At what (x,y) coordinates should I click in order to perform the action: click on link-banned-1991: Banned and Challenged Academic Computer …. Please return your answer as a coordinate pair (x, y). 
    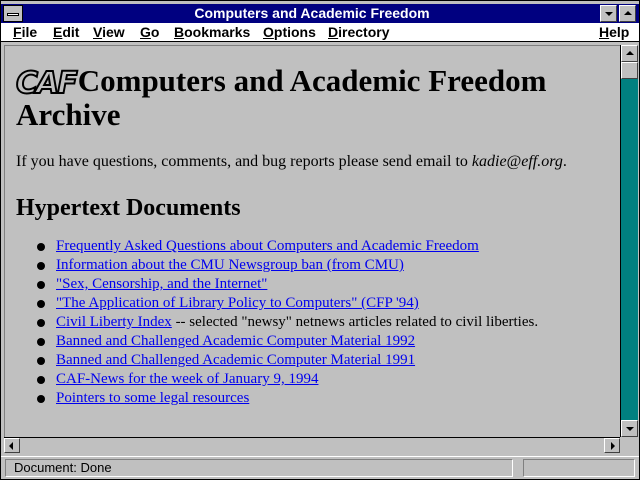
    Looking at the image, I should click on (235, 360).